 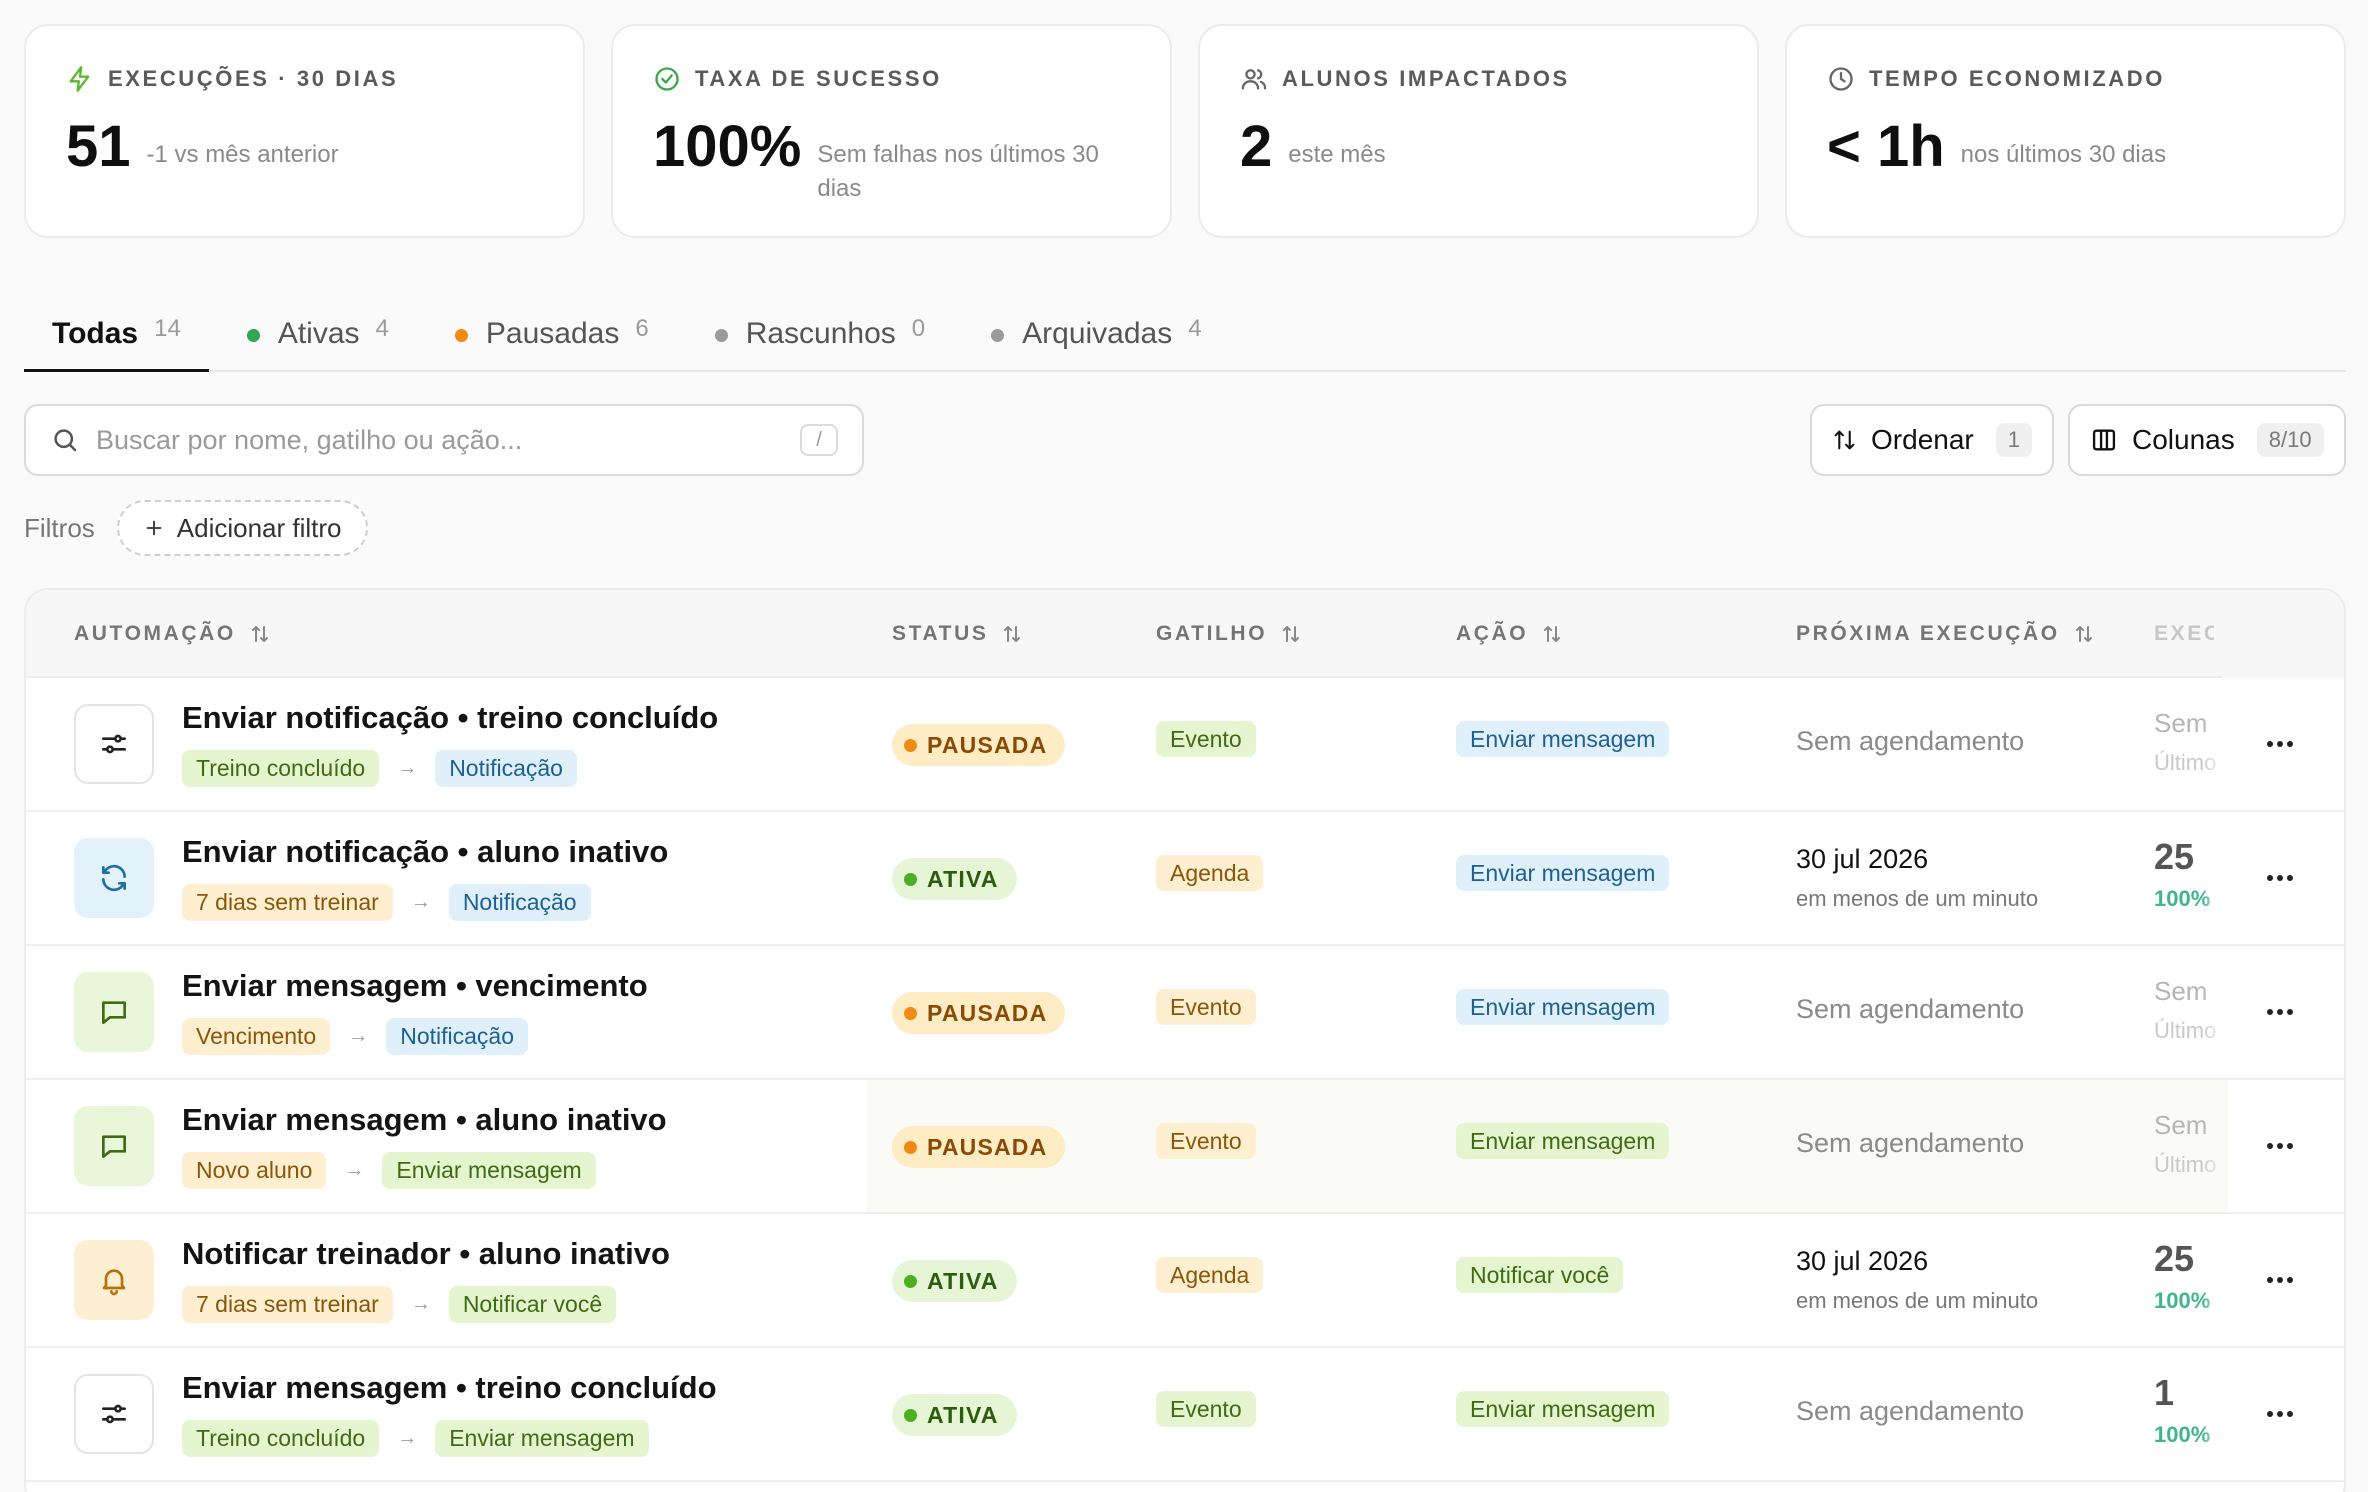 I want to click on stat-value: 2, so click(x=1256, y=146).